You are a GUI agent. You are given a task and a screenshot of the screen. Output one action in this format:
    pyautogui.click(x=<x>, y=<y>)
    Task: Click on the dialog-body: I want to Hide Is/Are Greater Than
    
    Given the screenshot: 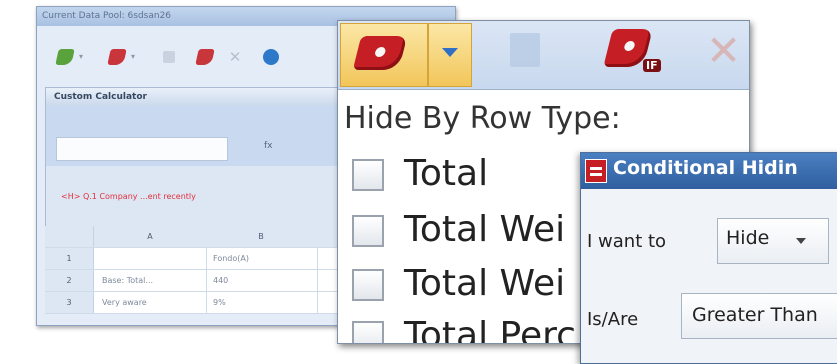 What is the action you would take?
    pyautogui.click(x=709, y=276)
    